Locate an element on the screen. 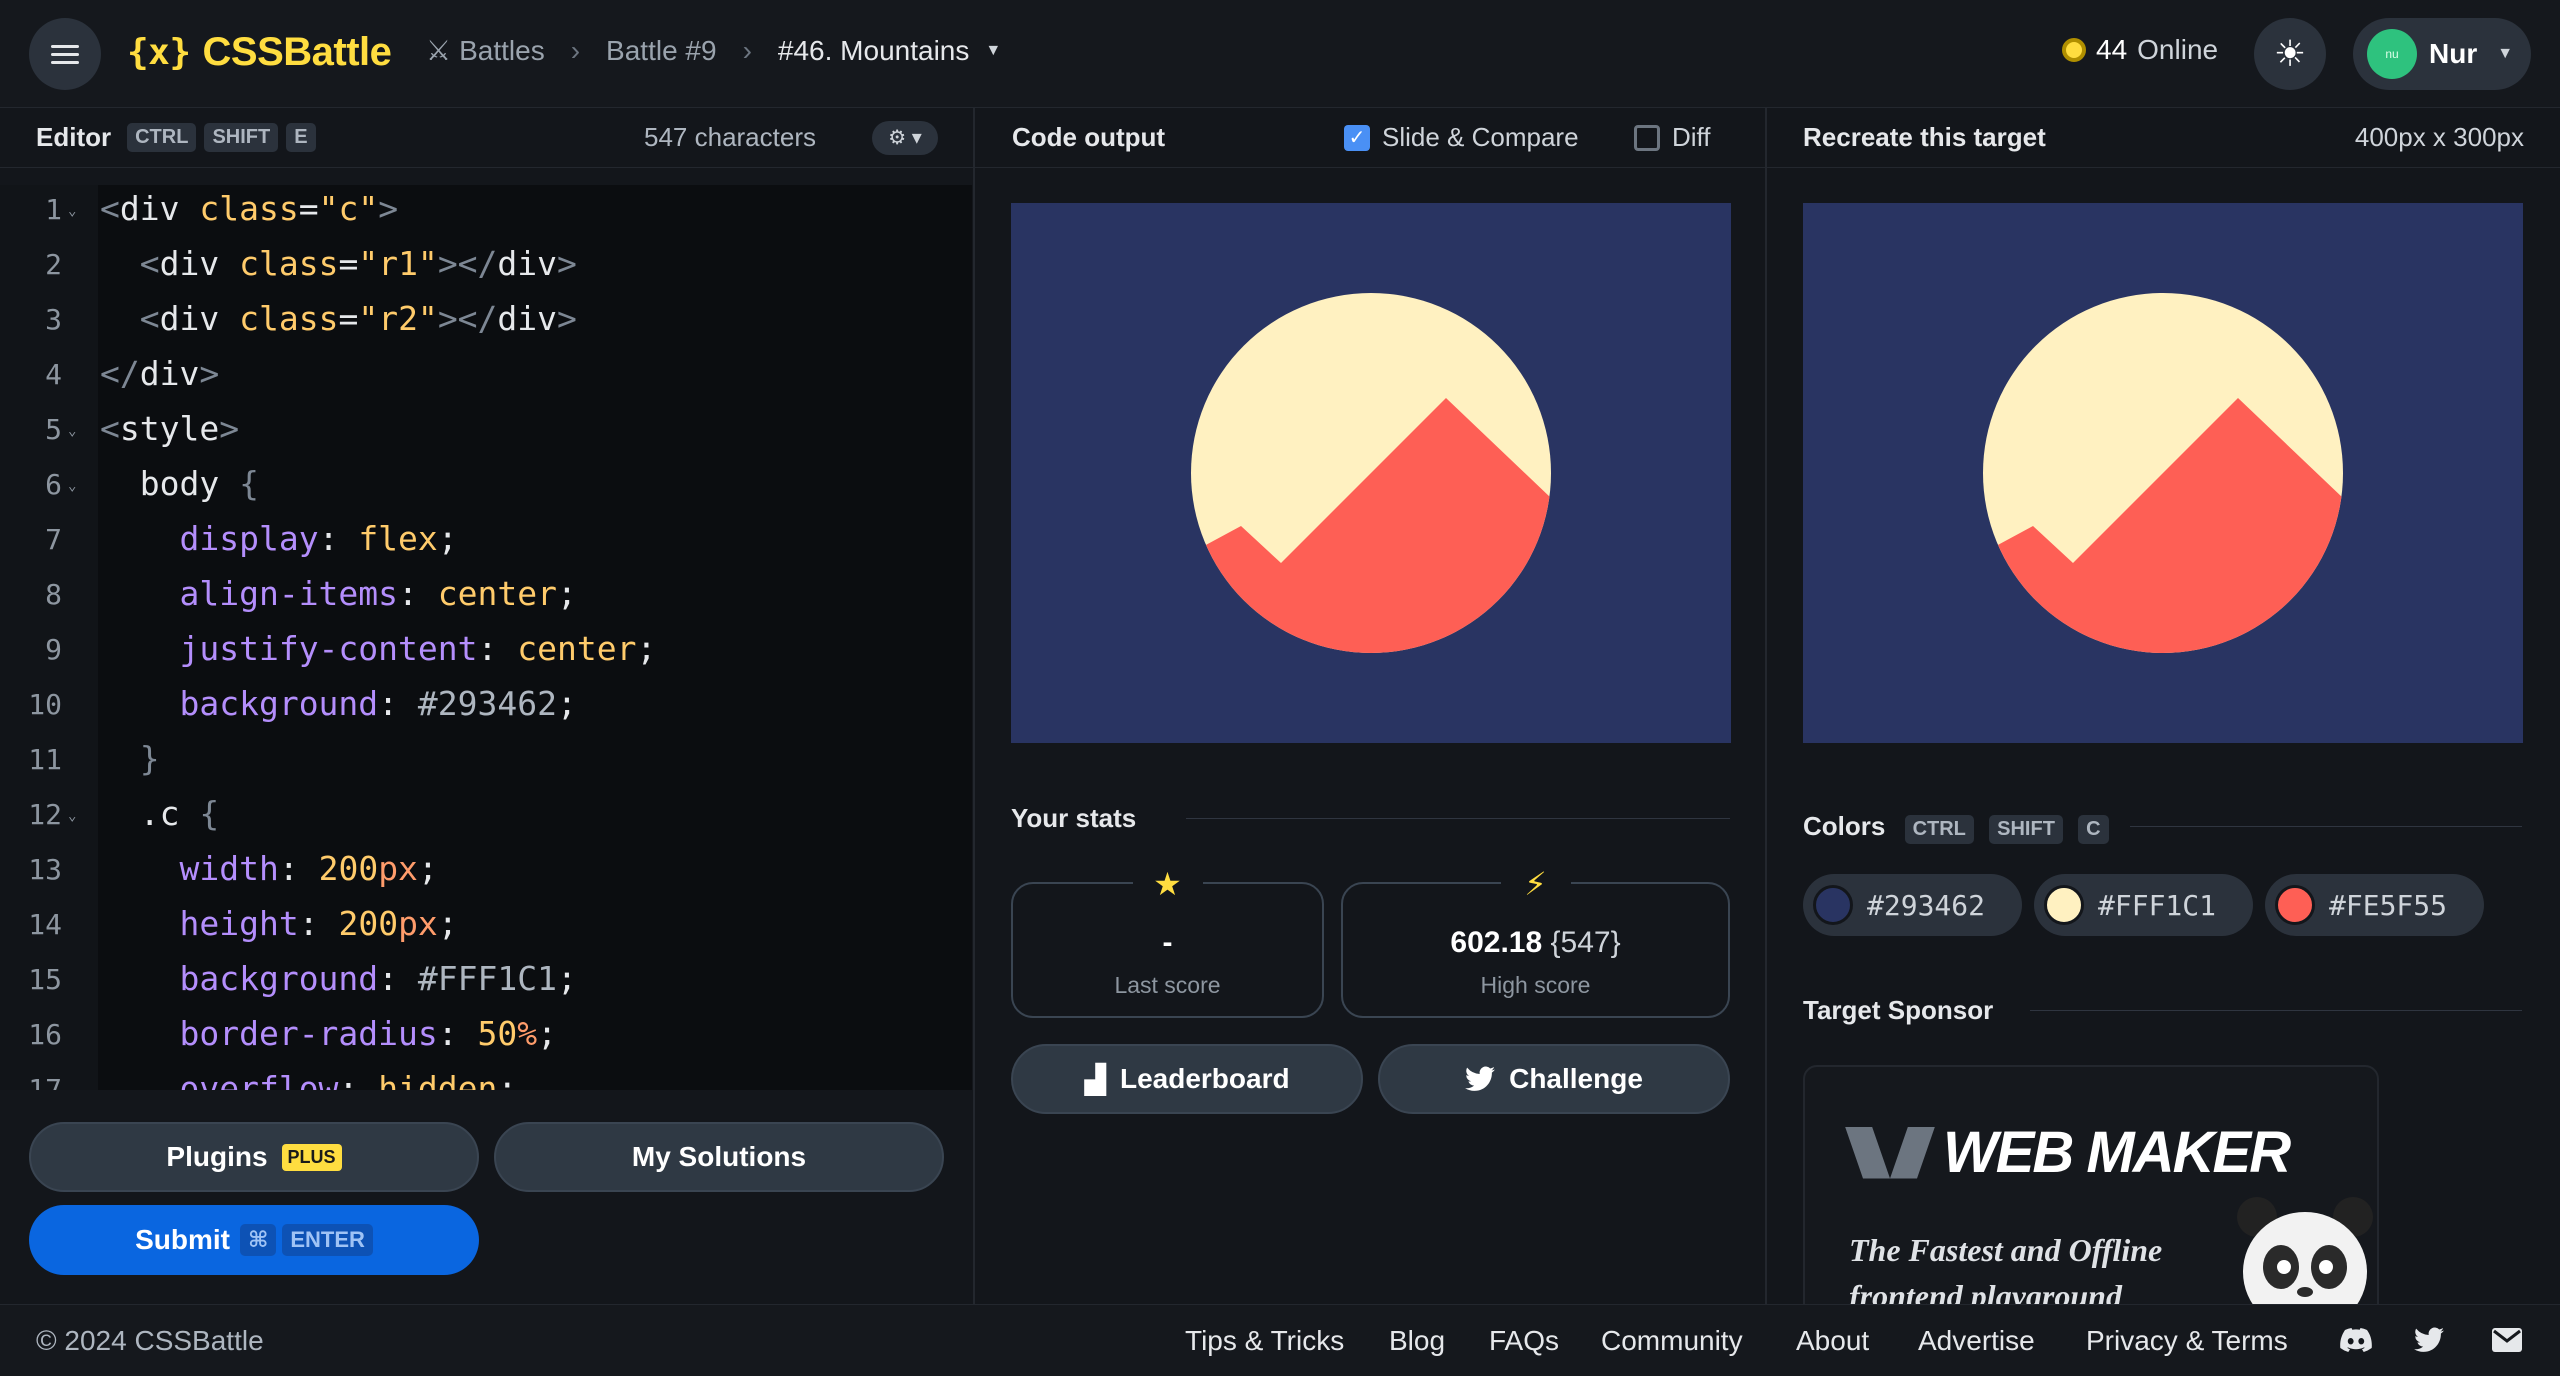 This screenshot has height=1376, width=2560. editor-title: Editor is located at coordinates (74, 137).